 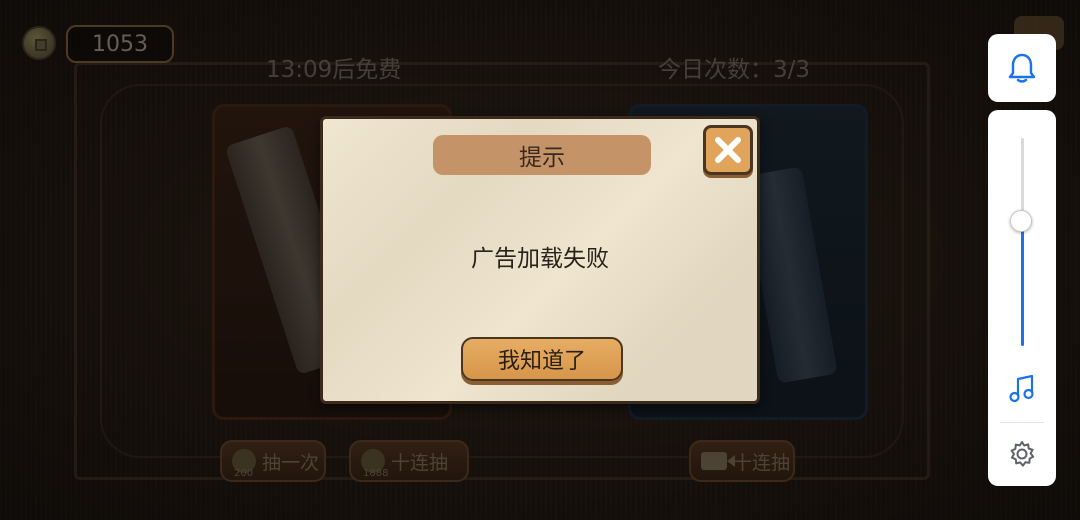 I want to click on volume-panel, so click(x=1022, y=298).